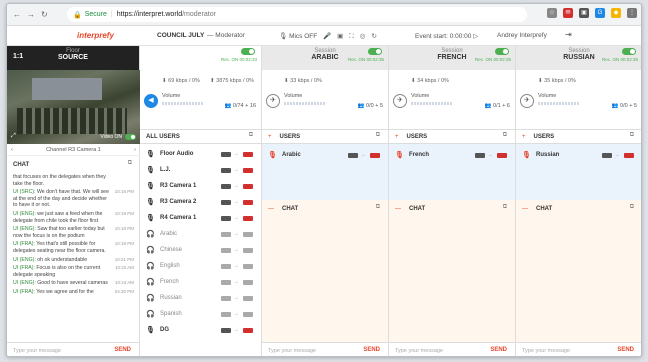 The height and width of the screenshot is (362, 648). I want to click on user-row: 🎧 Russian →, so click(200, 298).